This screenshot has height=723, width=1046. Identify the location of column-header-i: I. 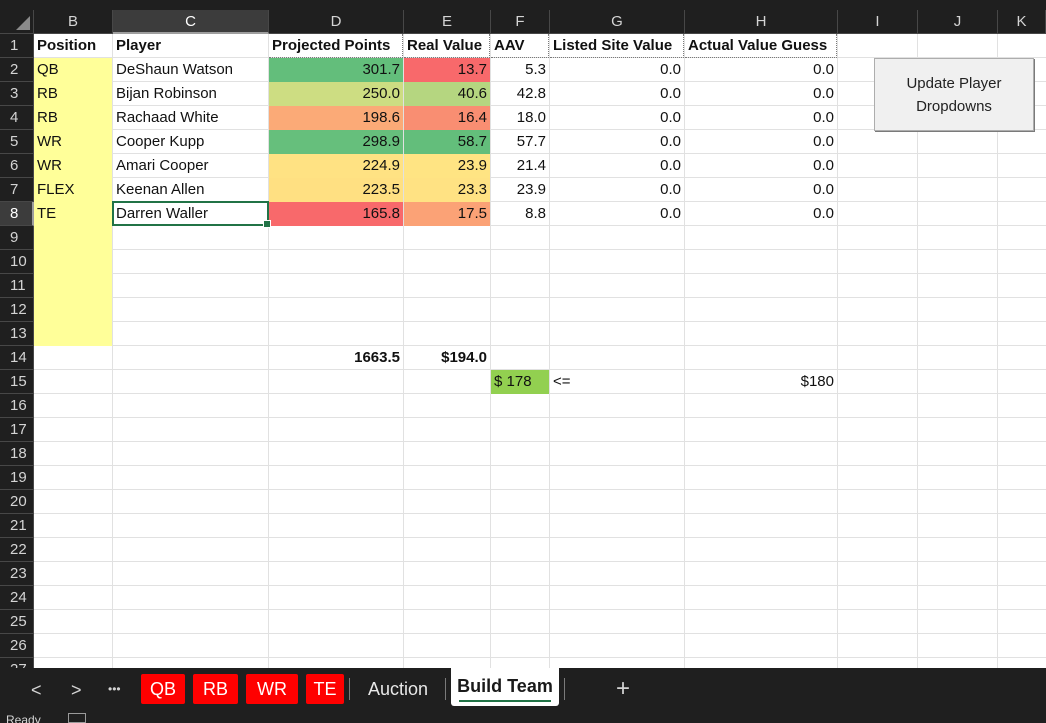
(878, 22).